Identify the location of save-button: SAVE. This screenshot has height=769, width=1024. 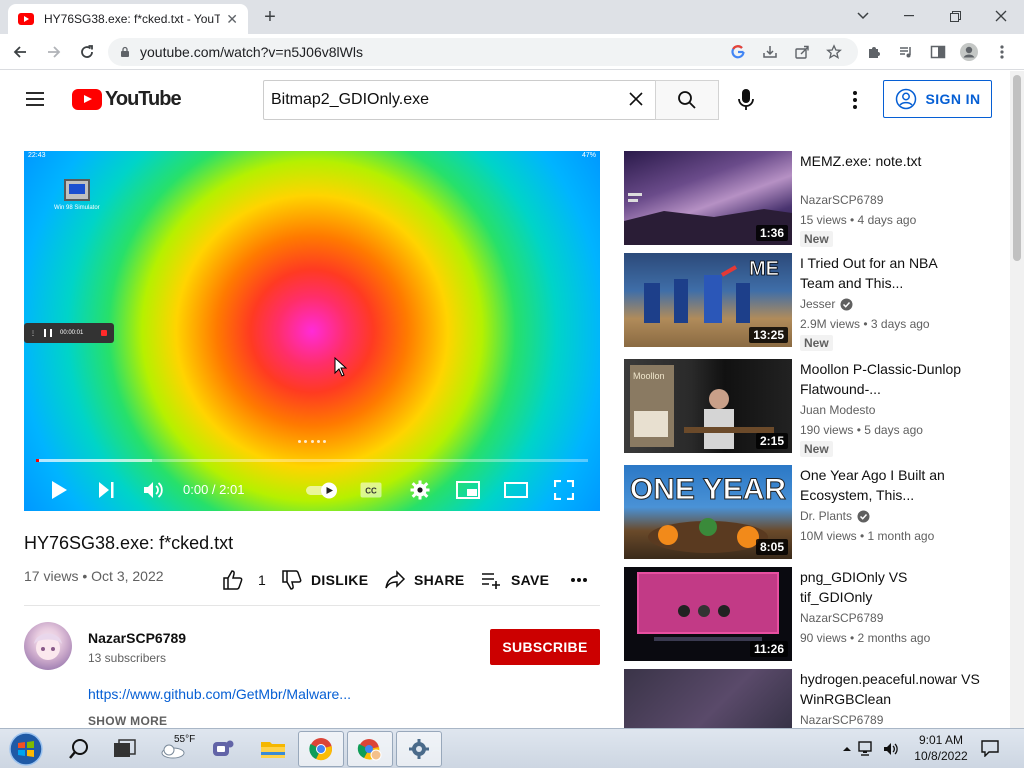
(515, 580).